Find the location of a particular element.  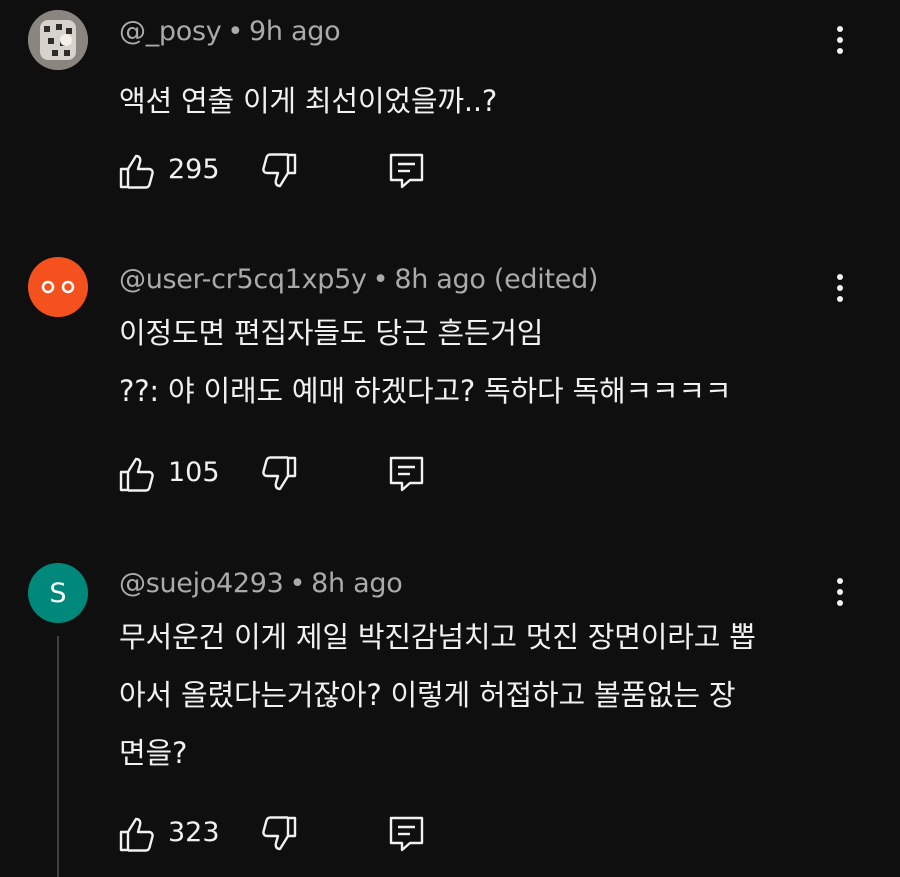

comment-actions: 105 is located at coordinates (278, 475).